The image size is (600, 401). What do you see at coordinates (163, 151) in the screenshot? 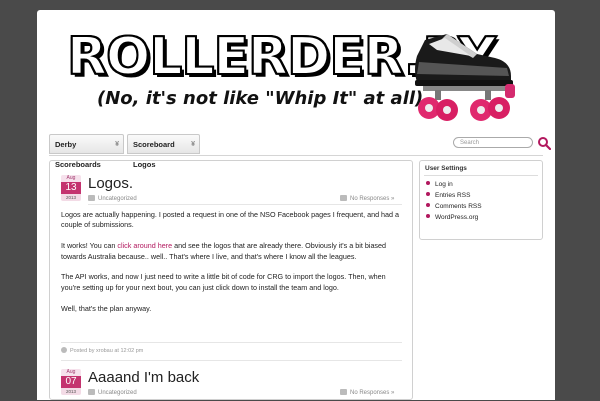
I see `tab-scoreboard-logos: Scoreboard Logos ¥` at bounding box center [163, 151].